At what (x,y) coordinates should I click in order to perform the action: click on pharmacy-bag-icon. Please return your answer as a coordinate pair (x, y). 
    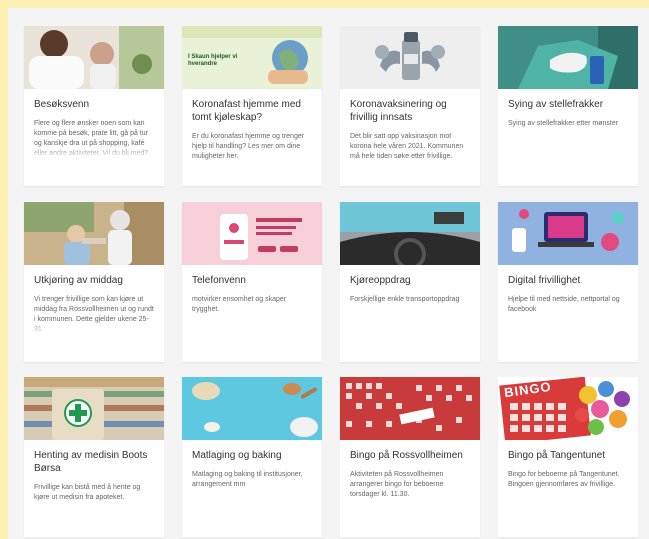
    Looking at the image, I should click on (94, 408).